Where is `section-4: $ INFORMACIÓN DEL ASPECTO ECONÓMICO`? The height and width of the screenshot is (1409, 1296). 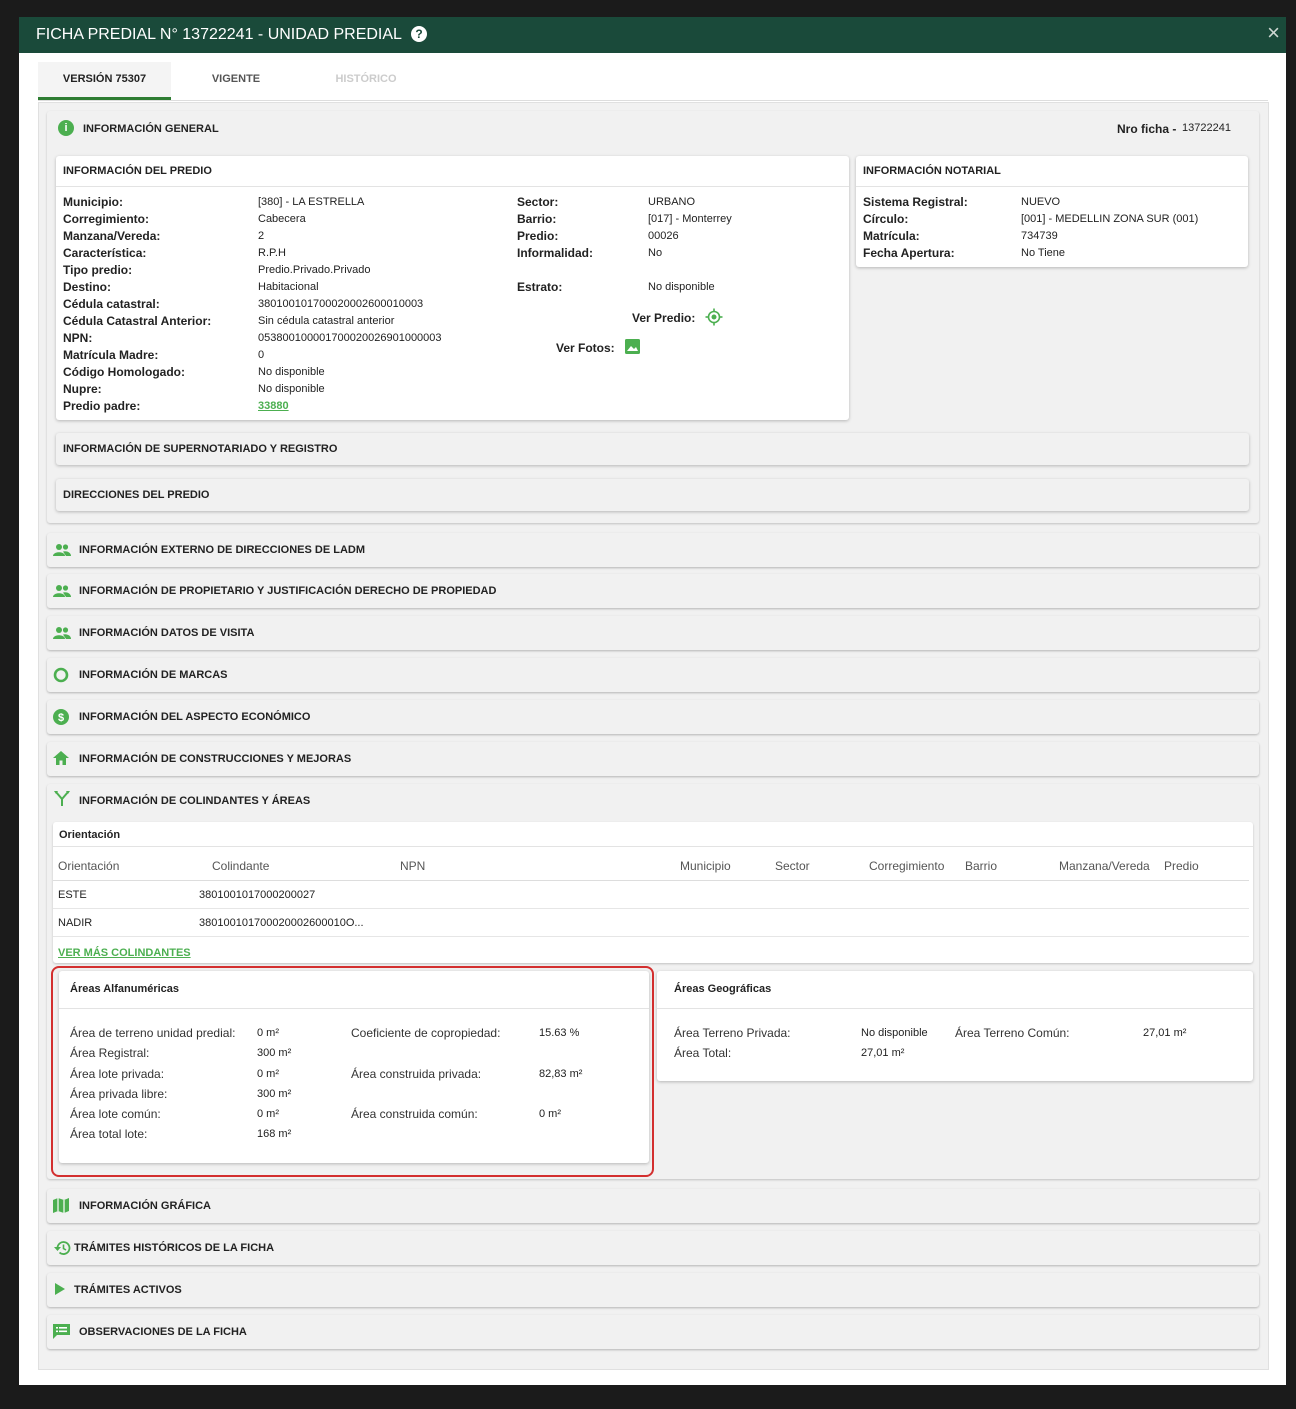 section-4: $ INFORMACIÓN DEL ASPECTO ECONÓMICO is located at coordinates (653, 717).